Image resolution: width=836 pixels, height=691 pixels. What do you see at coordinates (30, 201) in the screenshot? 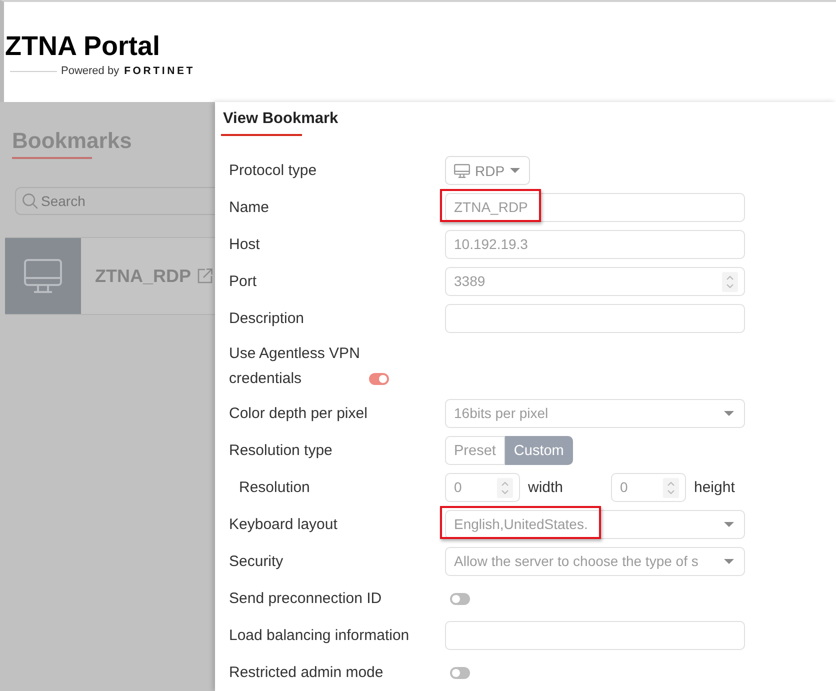
I see `search-icon` at bounding box center [30, 201].